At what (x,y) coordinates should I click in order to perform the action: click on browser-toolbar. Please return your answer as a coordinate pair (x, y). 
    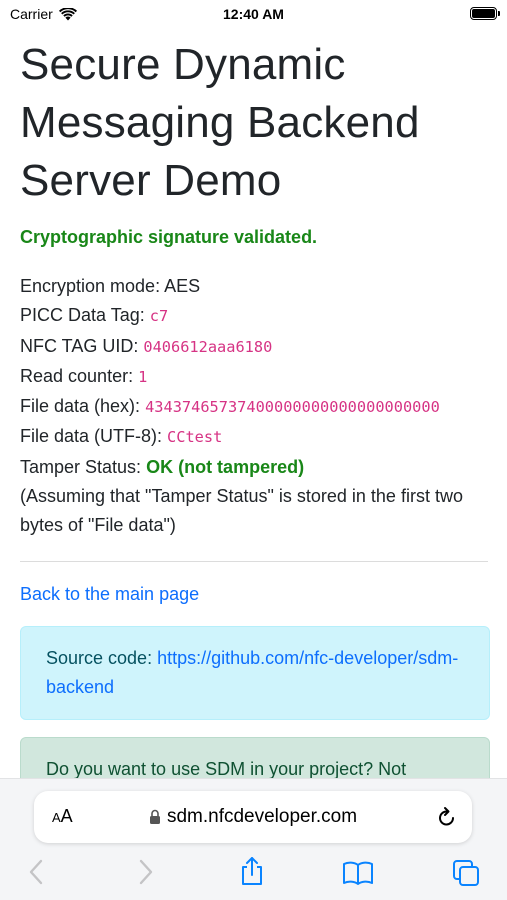
    Looking at the image, I should click on (253, 872).